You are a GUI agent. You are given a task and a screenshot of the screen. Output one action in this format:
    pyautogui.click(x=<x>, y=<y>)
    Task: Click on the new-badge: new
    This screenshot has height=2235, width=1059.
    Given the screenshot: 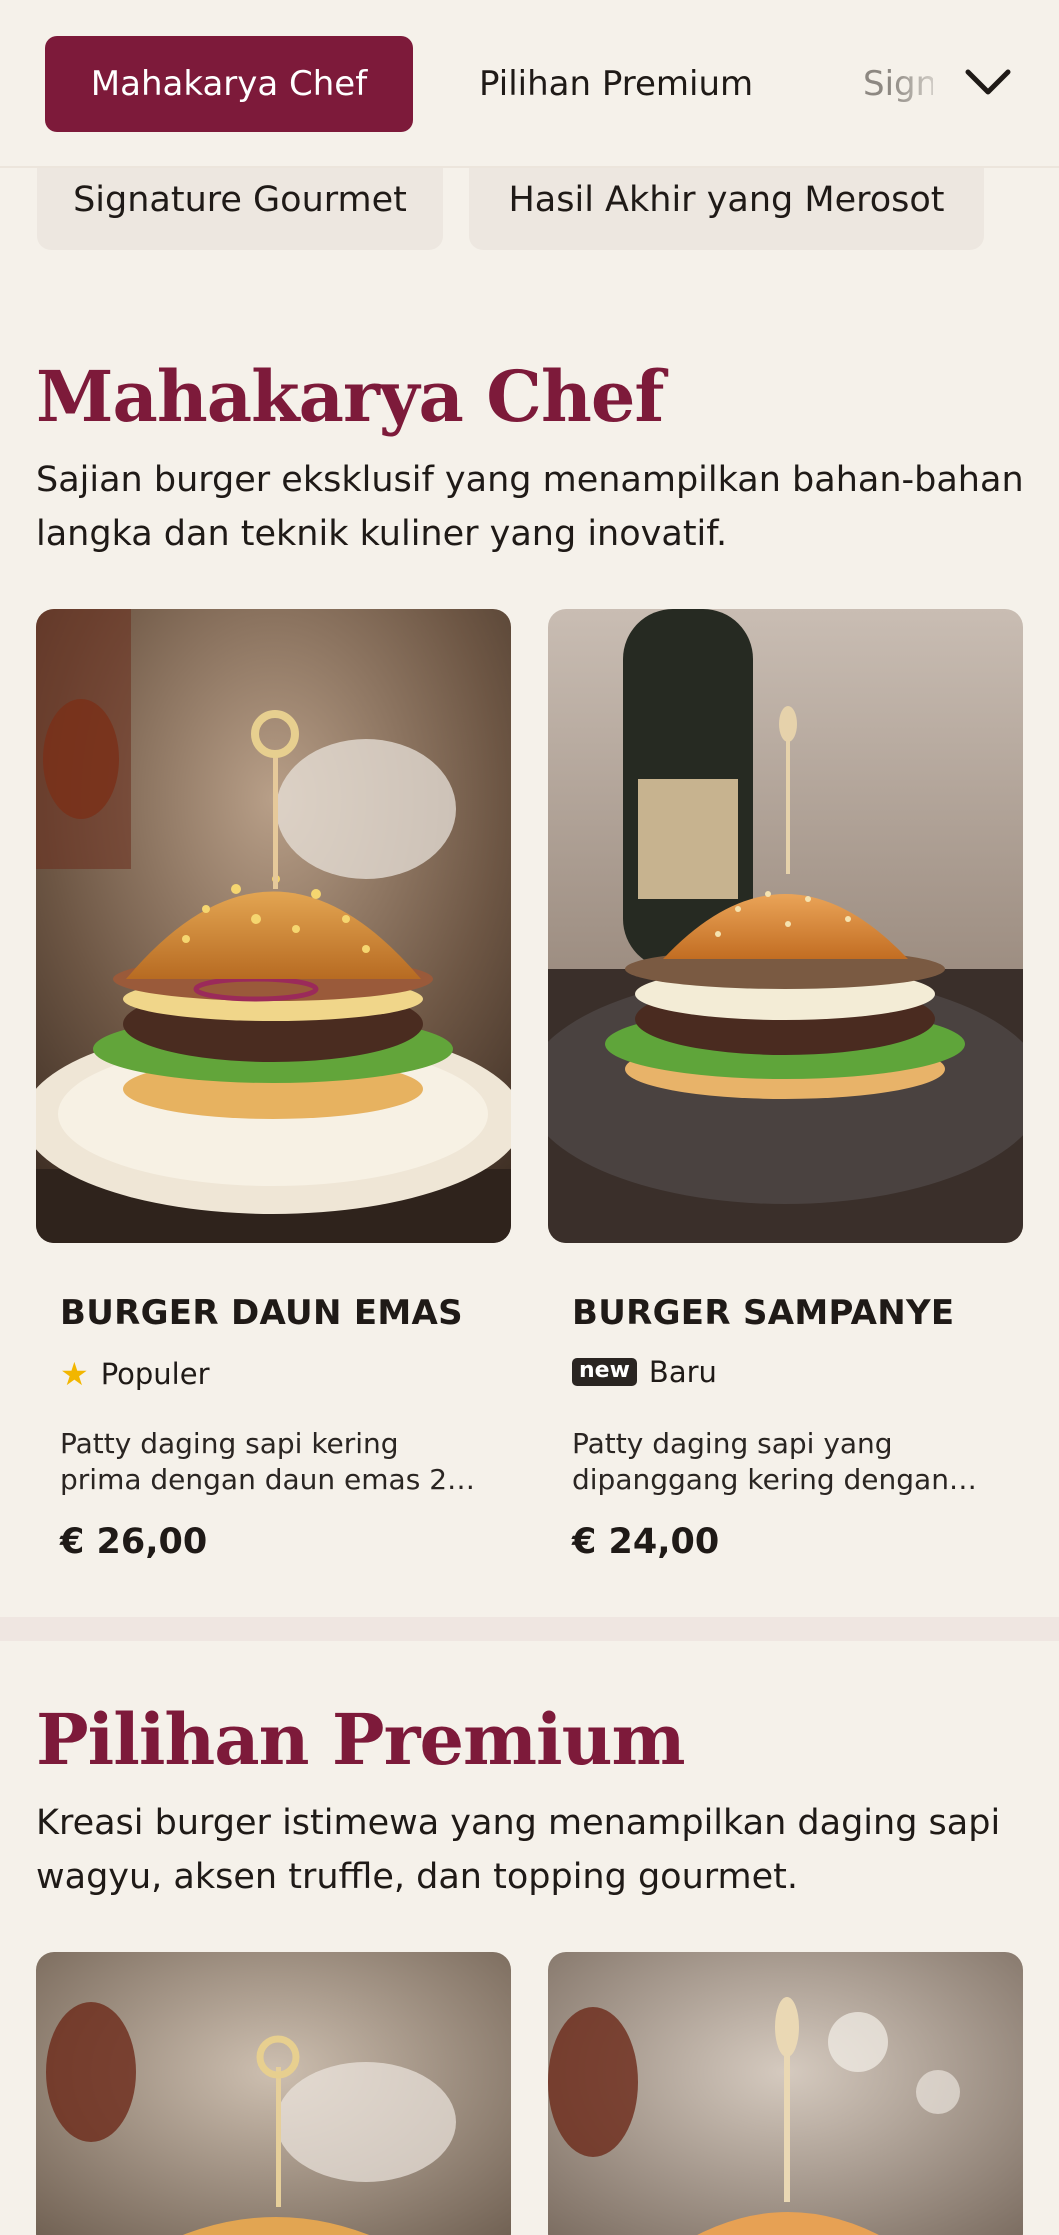 What is the action you would take?
    pyautogui.click(x=604, y=1372)
    